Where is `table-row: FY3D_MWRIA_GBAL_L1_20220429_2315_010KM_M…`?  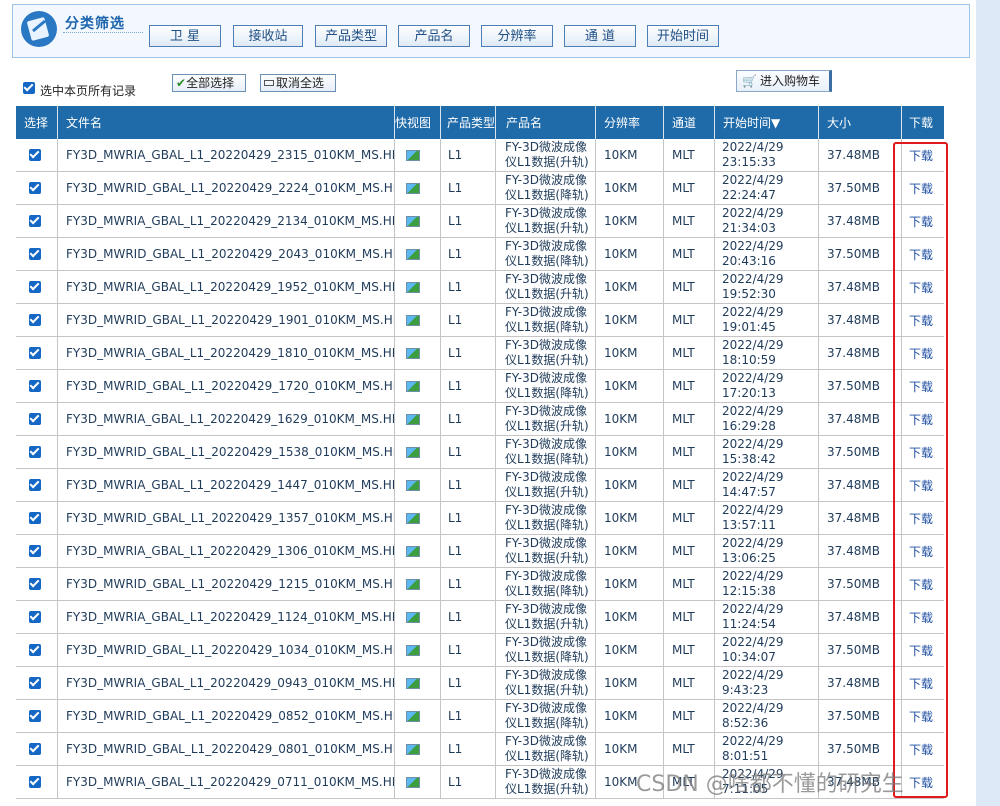 table-row: FY3D_MWRIA_GBAL_L1_20220429_2315_010KM_M… is located at coordinates (480, 155).